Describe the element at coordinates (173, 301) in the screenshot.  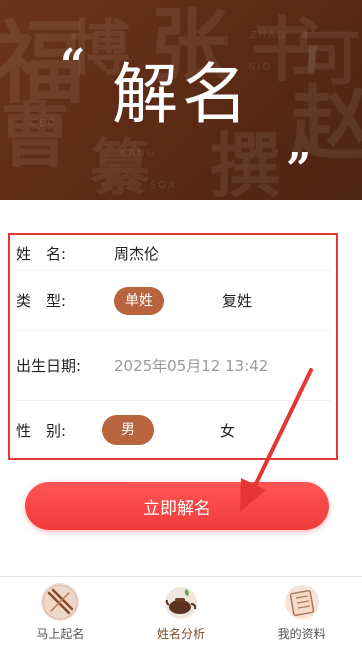
I see `type-row: 类 型: 单姓 复姓` at that location.